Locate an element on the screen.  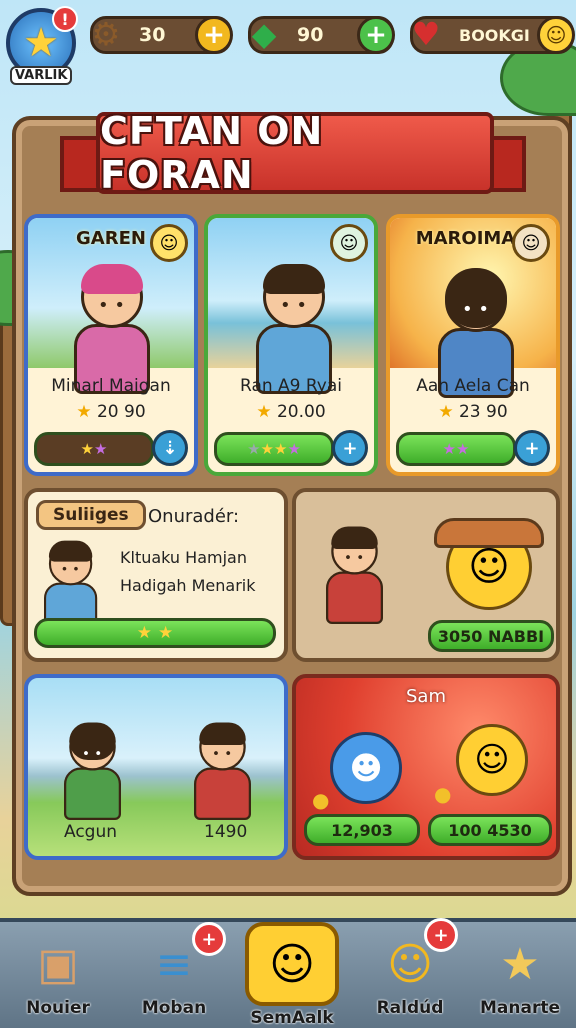
nav-item-manarte: ★ Manarte is located at coordinates (520, 975).